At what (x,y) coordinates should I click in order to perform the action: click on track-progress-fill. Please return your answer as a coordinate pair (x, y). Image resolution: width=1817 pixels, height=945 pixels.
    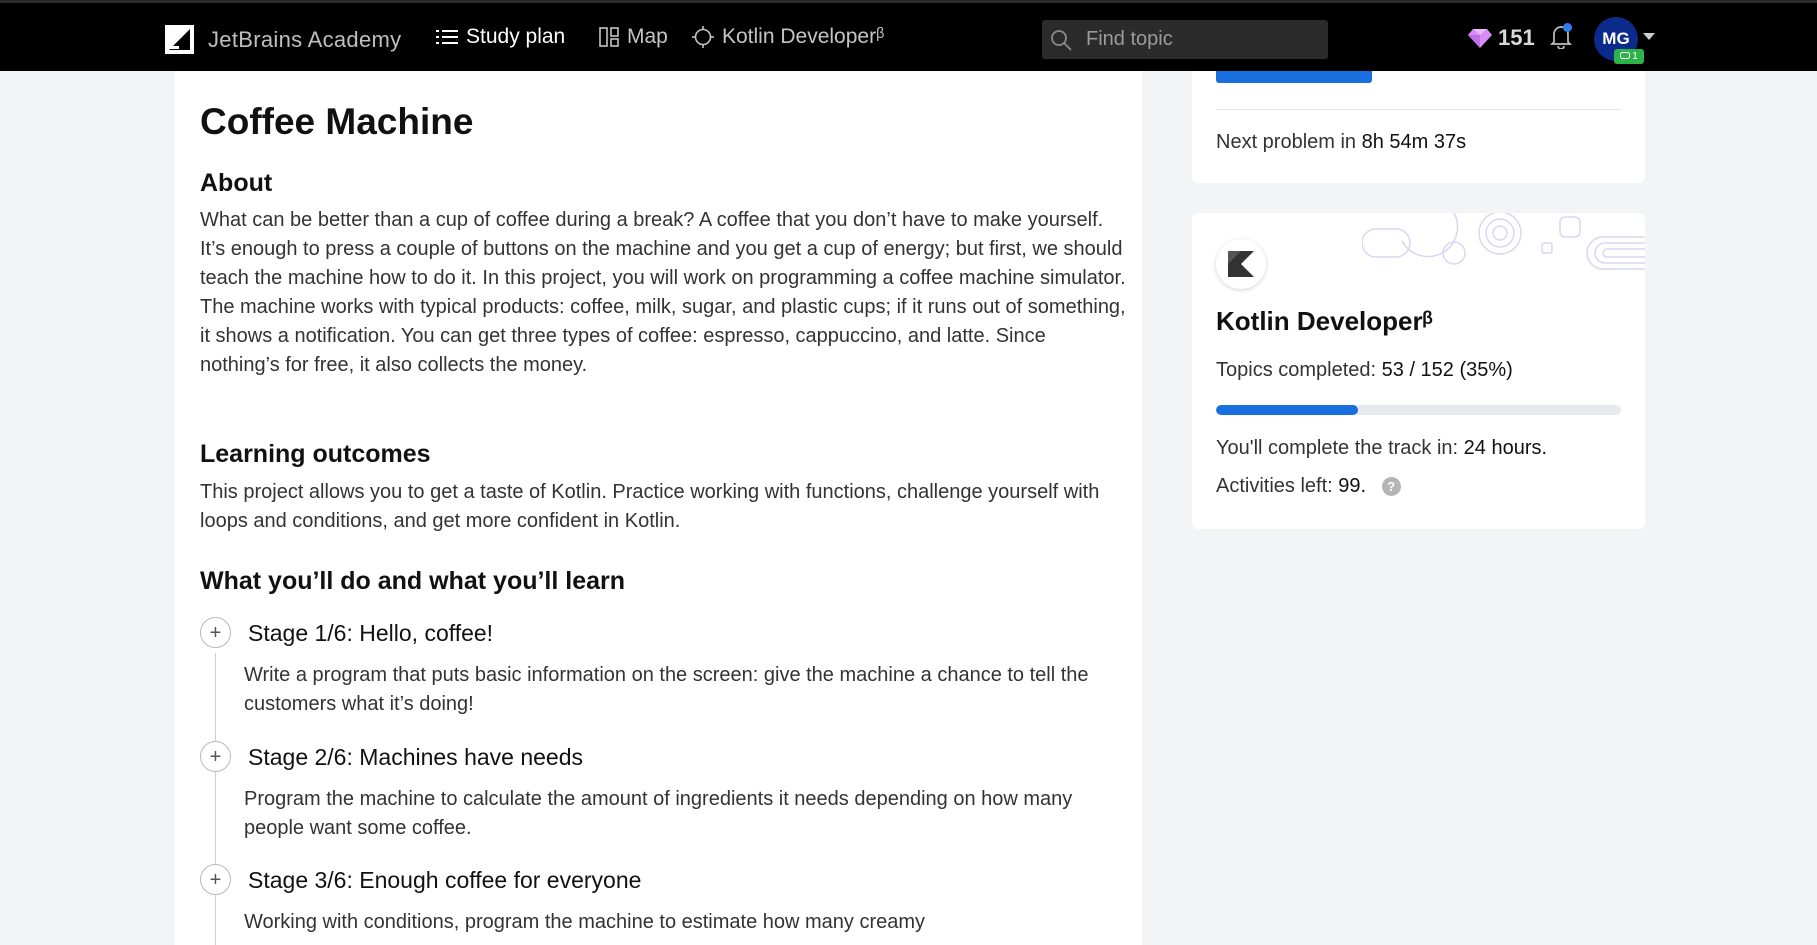
    Looking at the image, I should click on (1287, 410).